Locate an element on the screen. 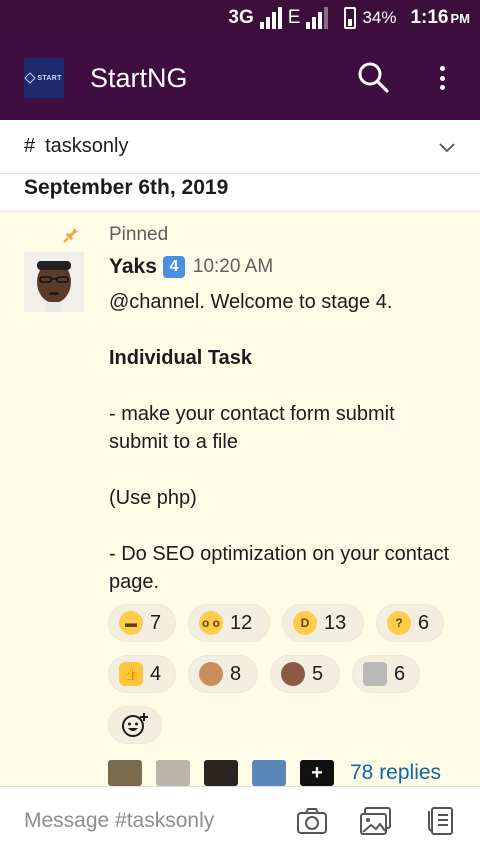 Image resolution: width=480 pixels, height=854 pixels. signal-strength-secondary-icon is located at coordinates (317, 18).